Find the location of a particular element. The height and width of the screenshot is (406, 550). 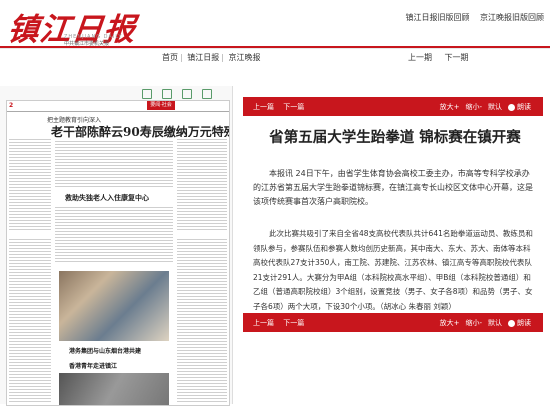

read-aloud-button-bottom: 朗读 is located at coordinates (519, 323).